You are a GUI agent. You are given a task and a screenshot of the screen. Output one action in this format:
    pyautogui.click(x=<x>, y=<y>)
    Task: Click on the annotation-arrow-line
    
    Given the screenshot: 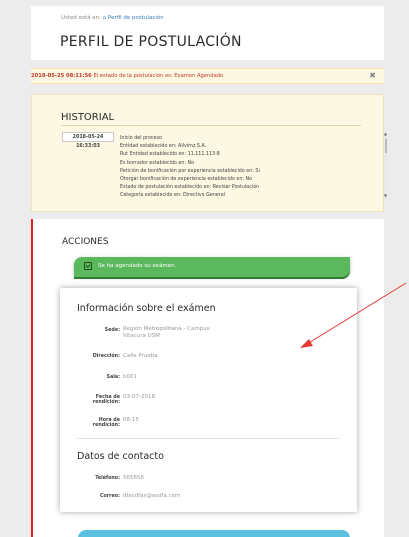 What is the action you would take?
    pyautogui.click(x=356, y=313)
    